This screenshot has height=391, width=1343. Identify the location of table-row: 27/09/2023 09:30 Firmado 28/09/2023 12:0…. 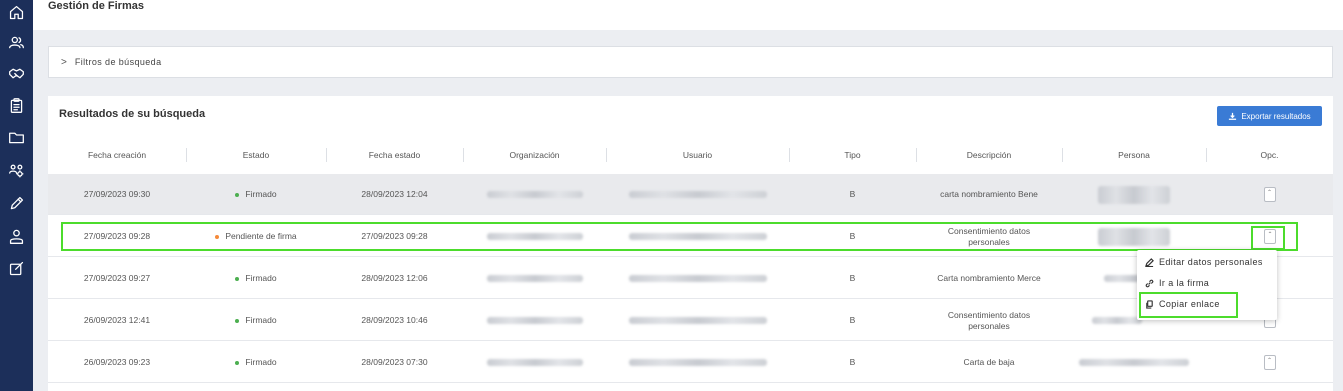
(690, 194).